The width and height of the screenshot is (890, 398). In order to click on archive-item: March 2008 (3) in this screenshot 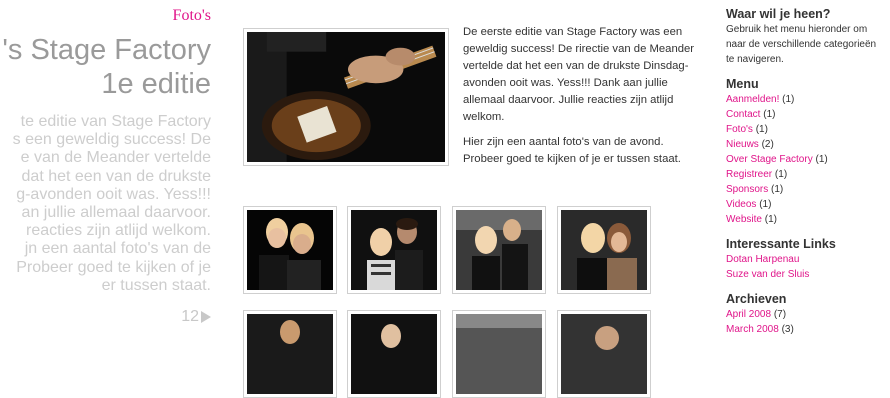, I will do `click(806, 329)`.